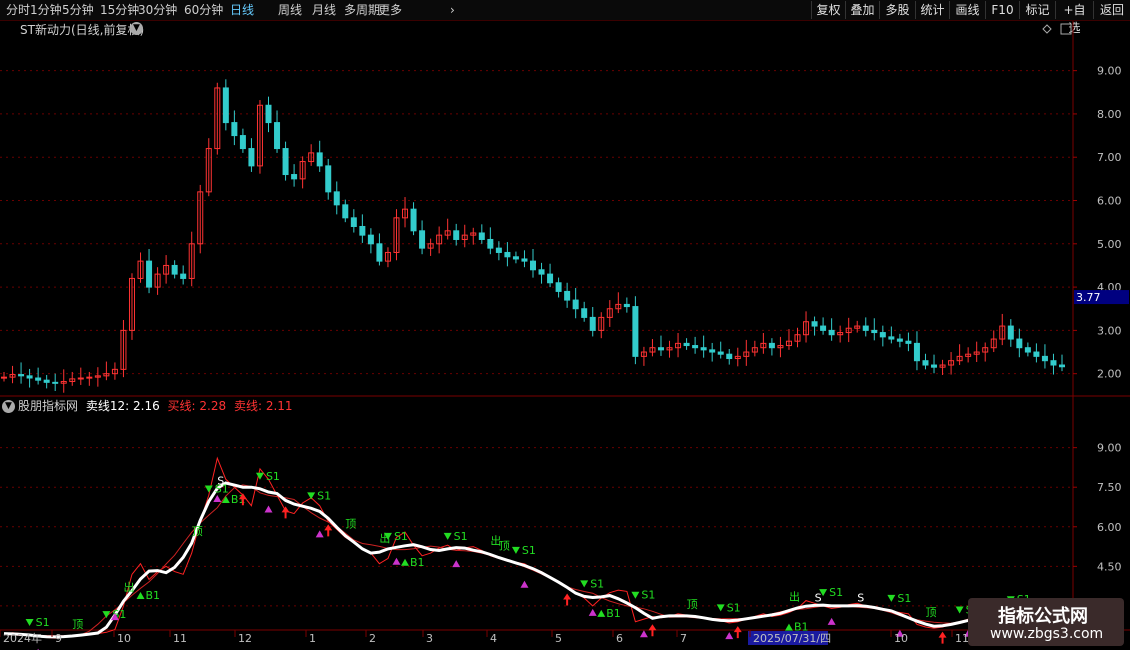 Image resolution: width=1130 pixels, height=650 pixels. I want to click on toolbar-button-2: 多股, so click(897, 10).